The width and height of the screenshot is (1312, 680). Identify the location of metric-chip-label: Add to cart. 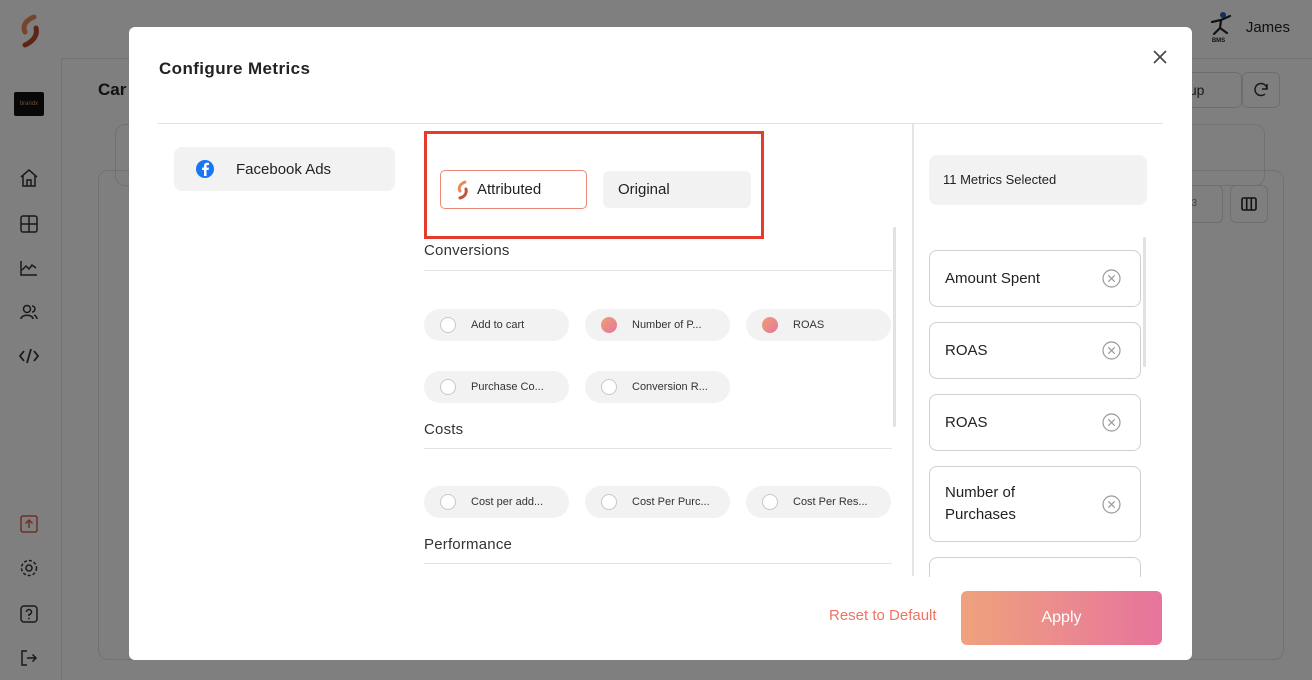
(498, 325).